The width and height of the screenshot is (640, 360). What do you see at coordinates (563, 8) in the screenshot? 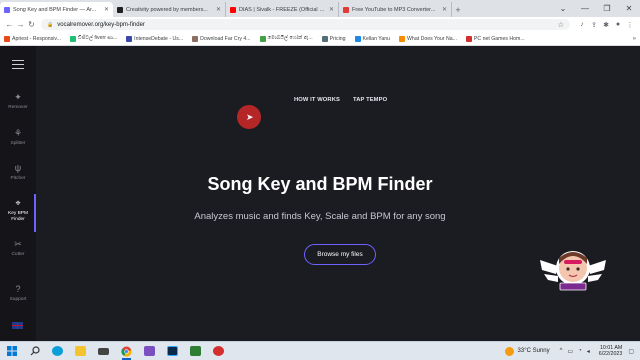
I see `tab-search-icon: ⌄` at bounding box center [563, 8].